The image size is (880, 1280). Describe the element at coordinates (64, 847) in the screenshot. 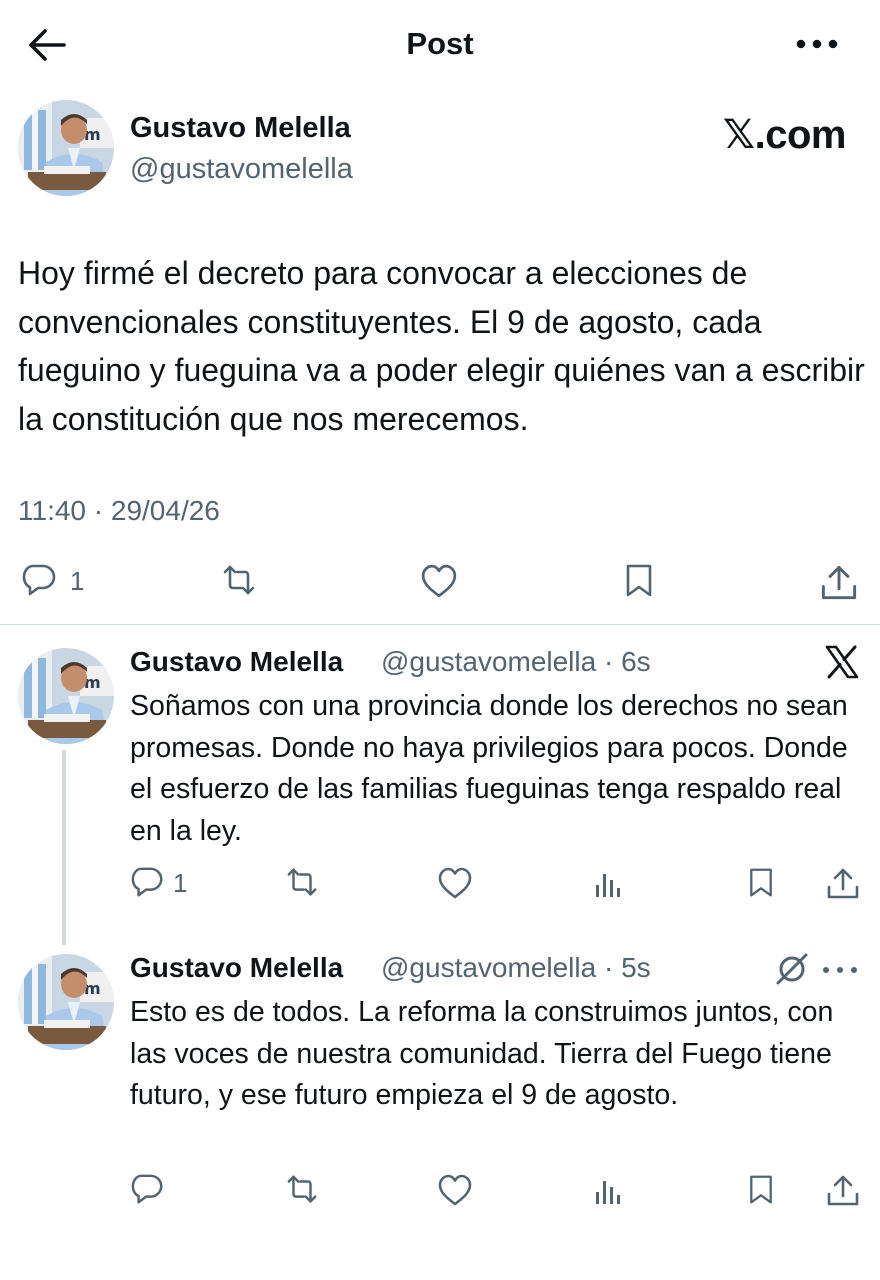

I see `thread-line` at that location.